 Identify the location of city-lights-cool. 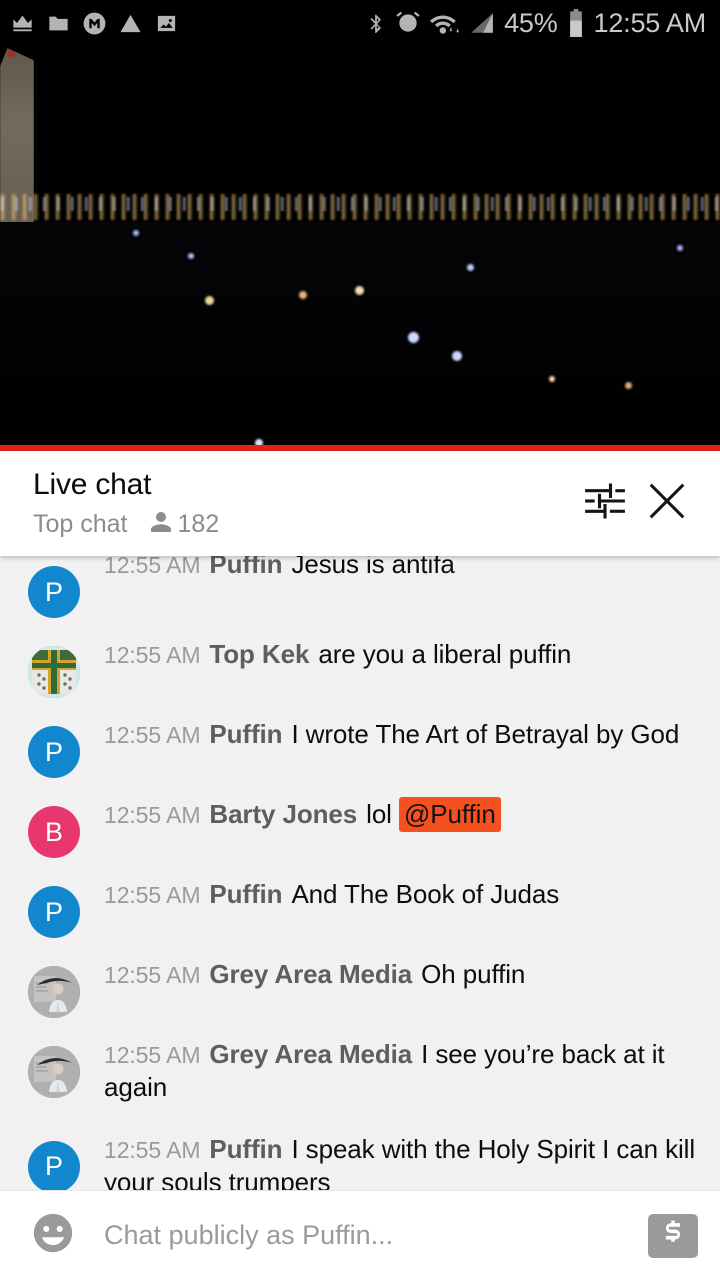
(360, 204).